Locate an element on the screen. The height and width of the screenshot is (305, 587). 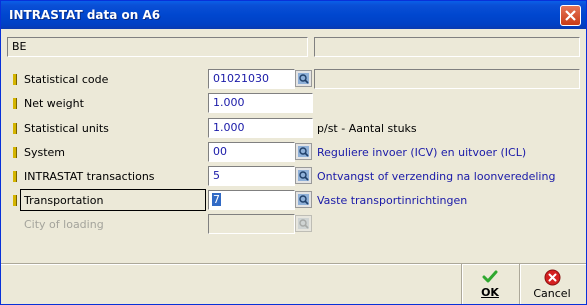
ok-button: OK is located at coordinates (490, 284).